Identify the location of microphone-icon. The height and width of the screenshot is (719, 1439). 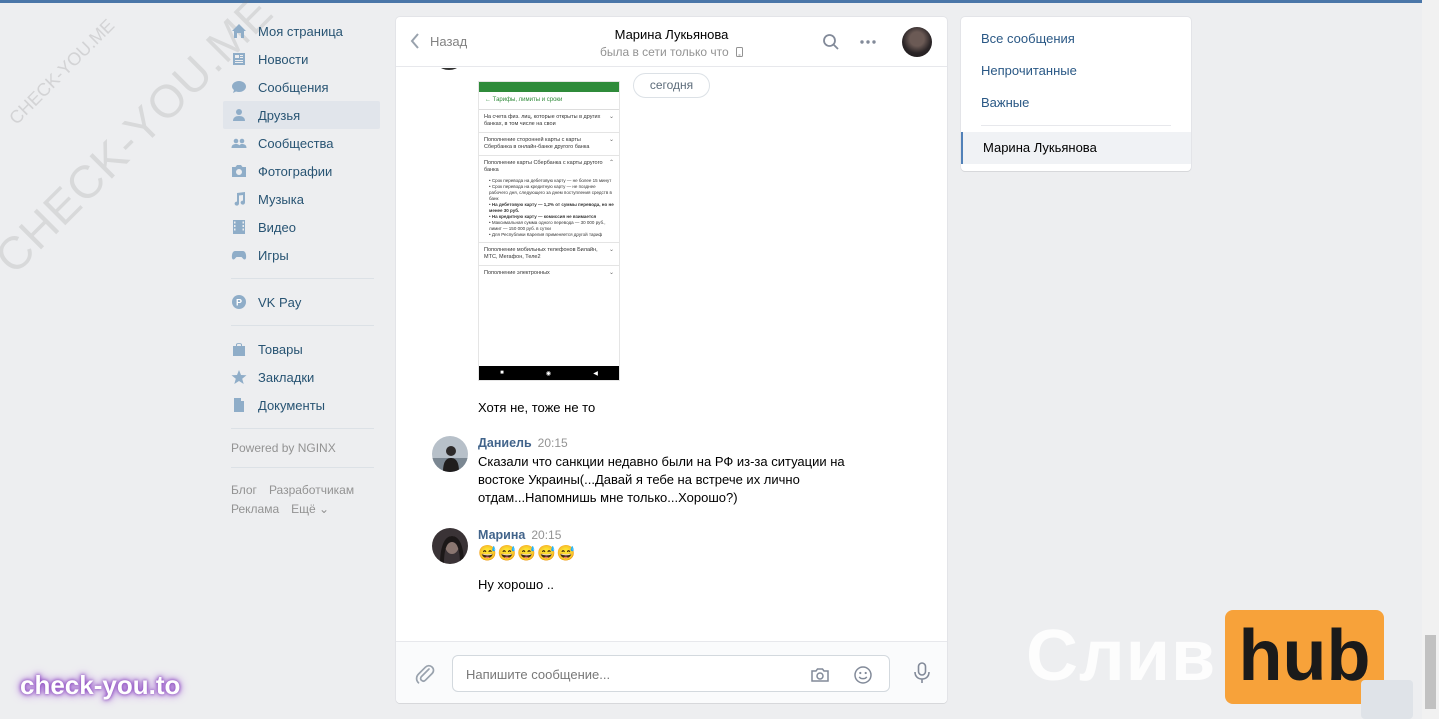
(922, 673).